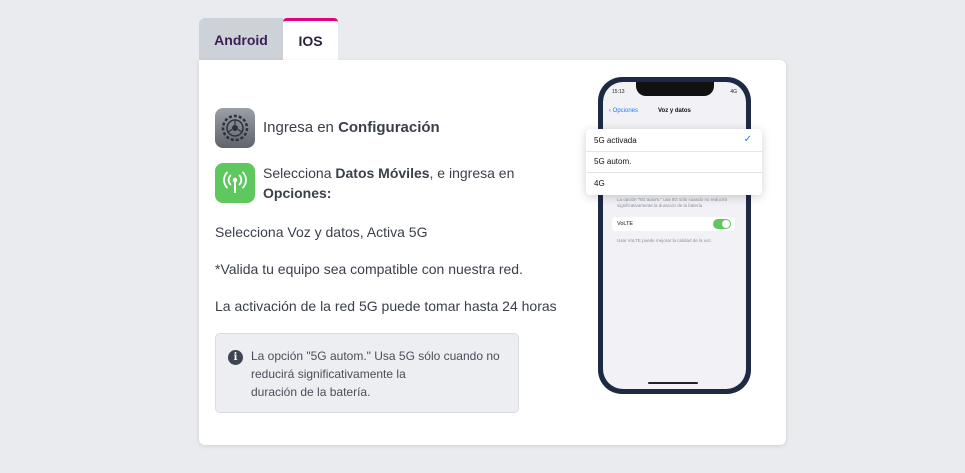  I want to click on status-network: 4G, so click(733, 92).